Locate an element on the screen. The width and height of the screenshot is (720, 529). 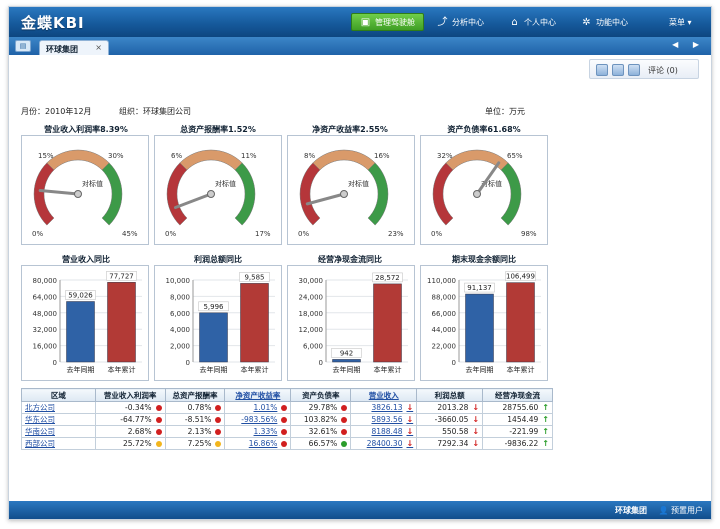
close-icon: × is located at coordinates (98, 47).